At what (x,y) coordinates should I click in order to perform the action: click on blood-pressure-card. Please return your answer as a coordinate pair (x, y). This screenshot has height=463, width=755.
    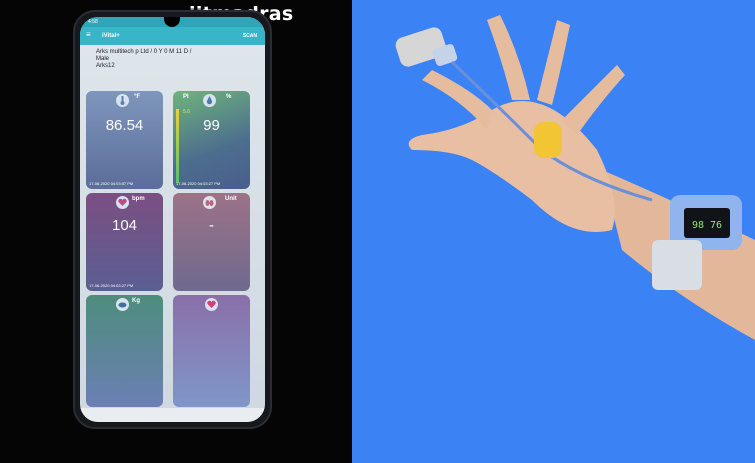
    Looking at the image, I should click on (211, 351).